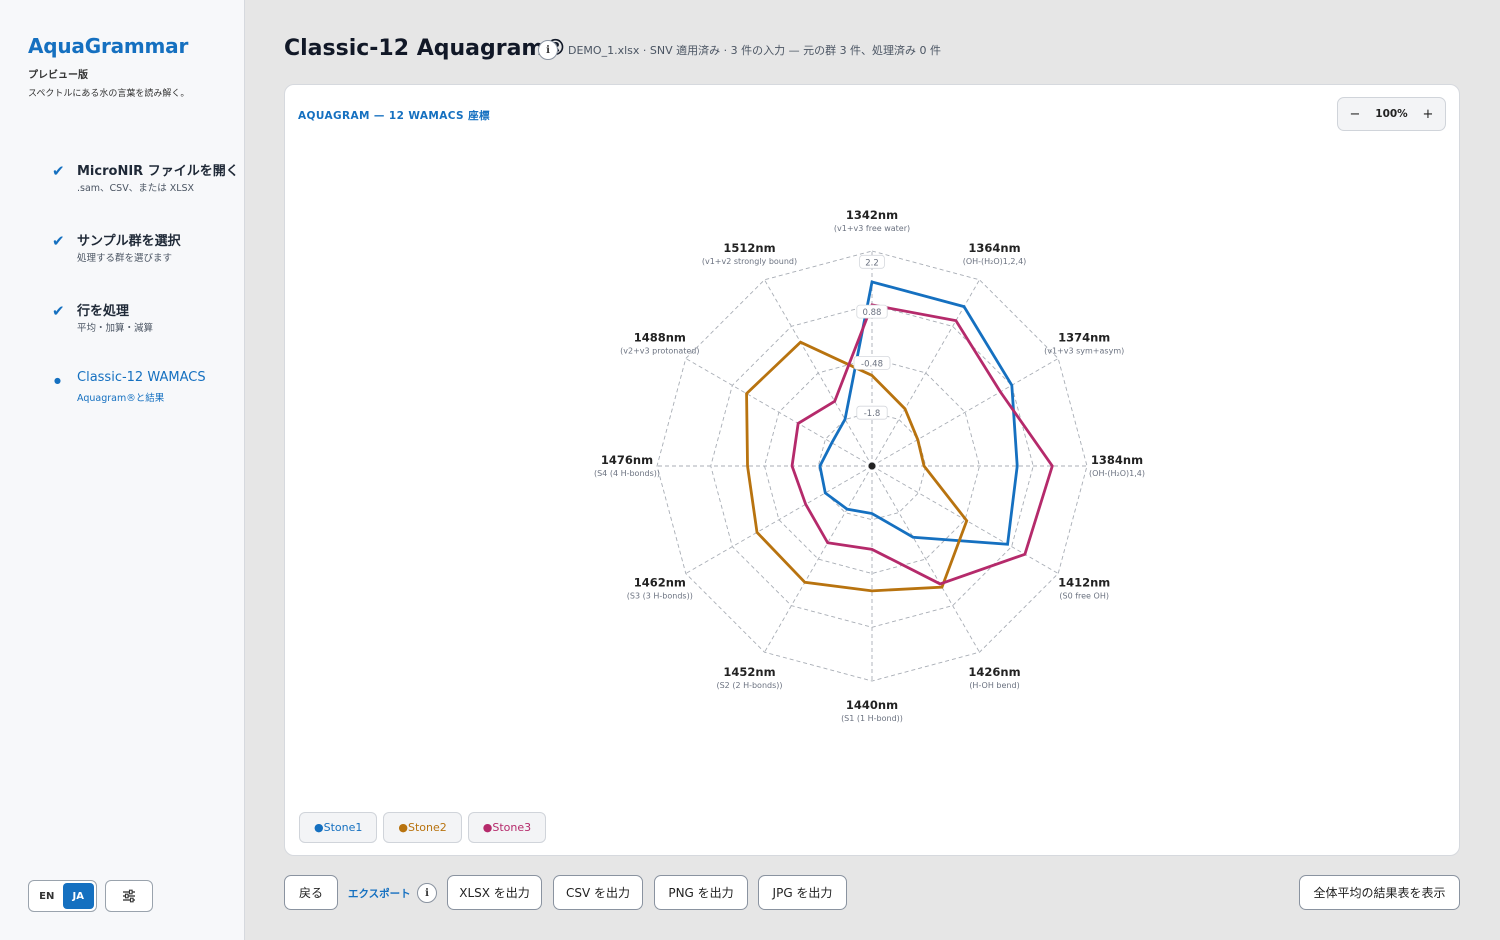 The height and width of the screenshot is (940, 1500). Describe the element at coordinates (1117, 460) in the screenshot. I see `axis-label: 1384nm` at that location.